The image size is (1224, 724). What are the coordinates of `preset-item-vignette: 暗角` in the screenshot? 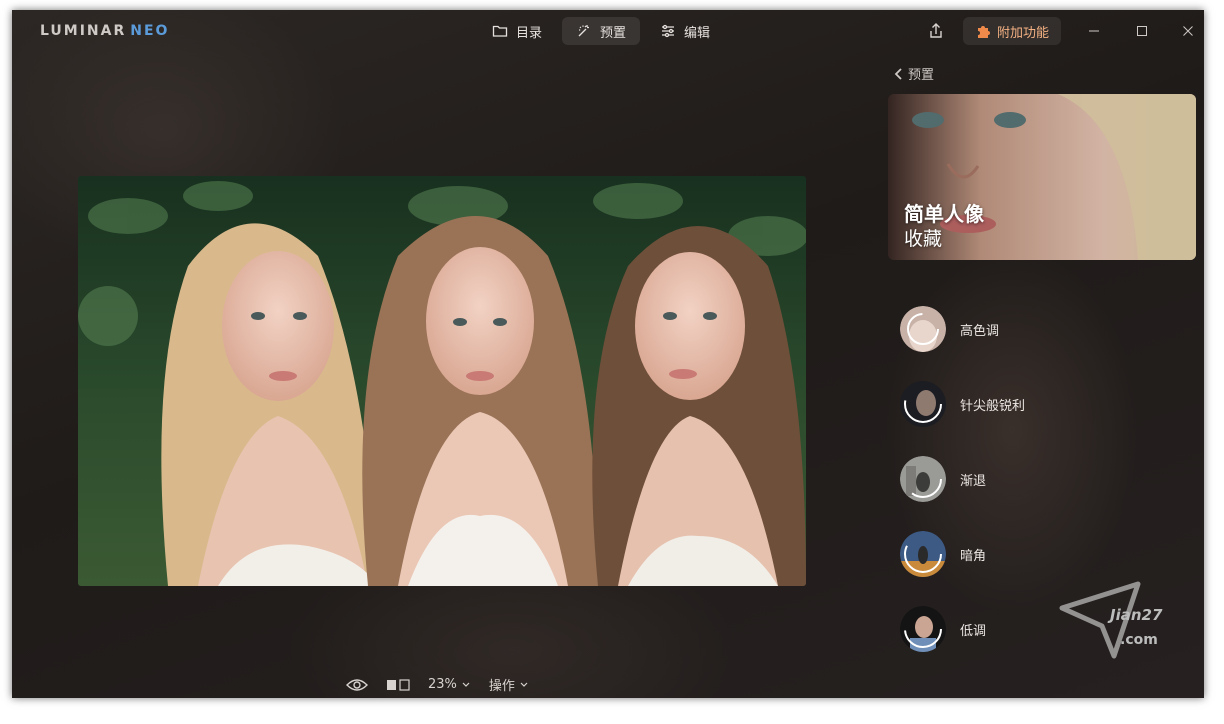 It's located at (943, 554).